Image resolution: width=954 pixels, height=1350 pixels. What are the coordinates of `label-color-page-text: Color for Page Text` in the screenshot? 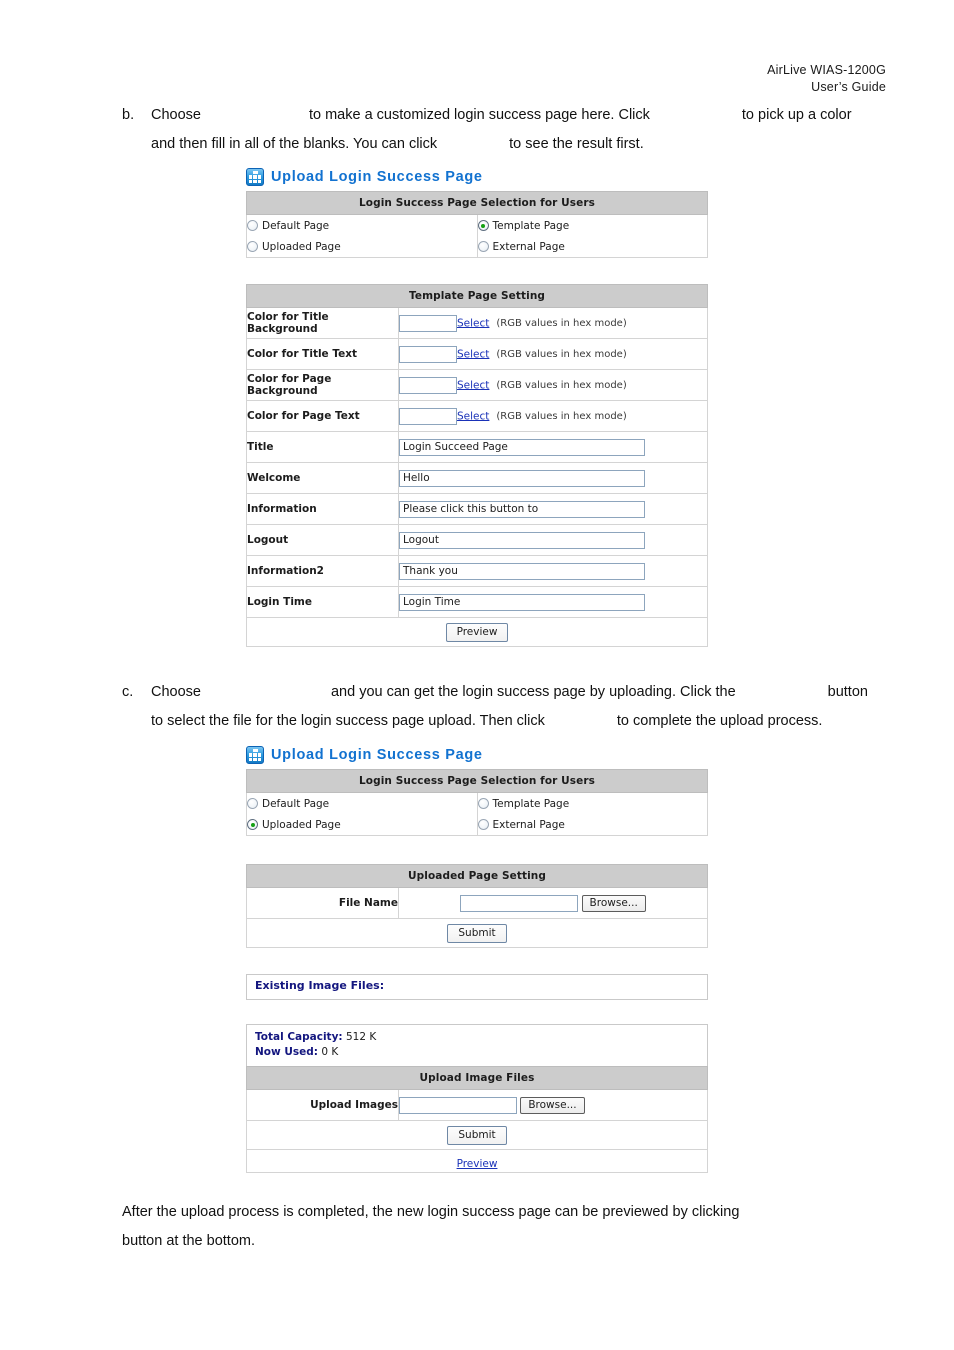 It's located at (322, 416).